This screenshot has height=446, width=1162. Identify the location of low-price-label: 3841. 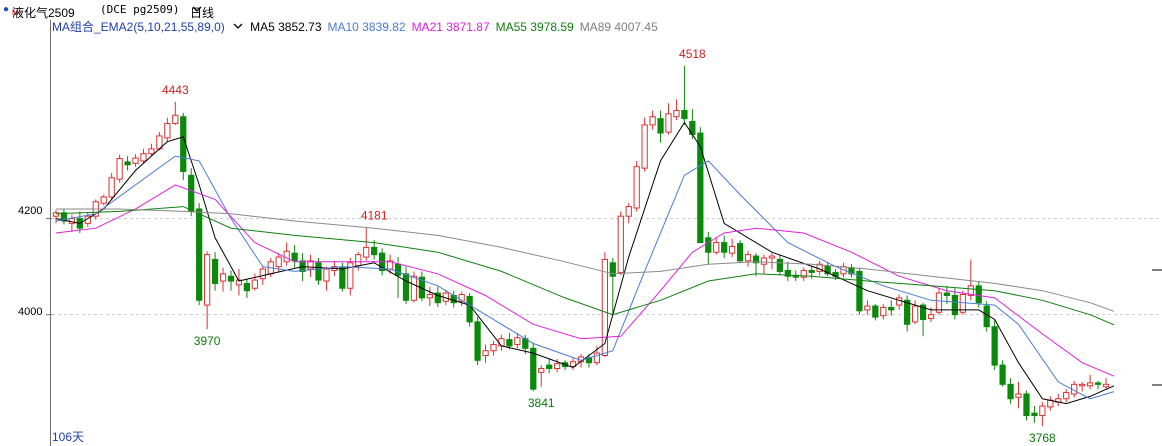
(541, 403).